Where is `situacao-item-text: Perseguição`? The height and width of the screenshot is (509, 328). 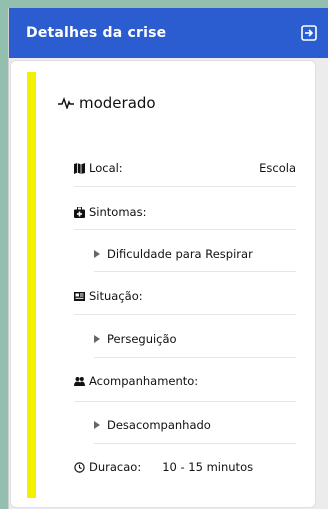 situacao-item-text: Perseguição is located at coordinates (142, 339).